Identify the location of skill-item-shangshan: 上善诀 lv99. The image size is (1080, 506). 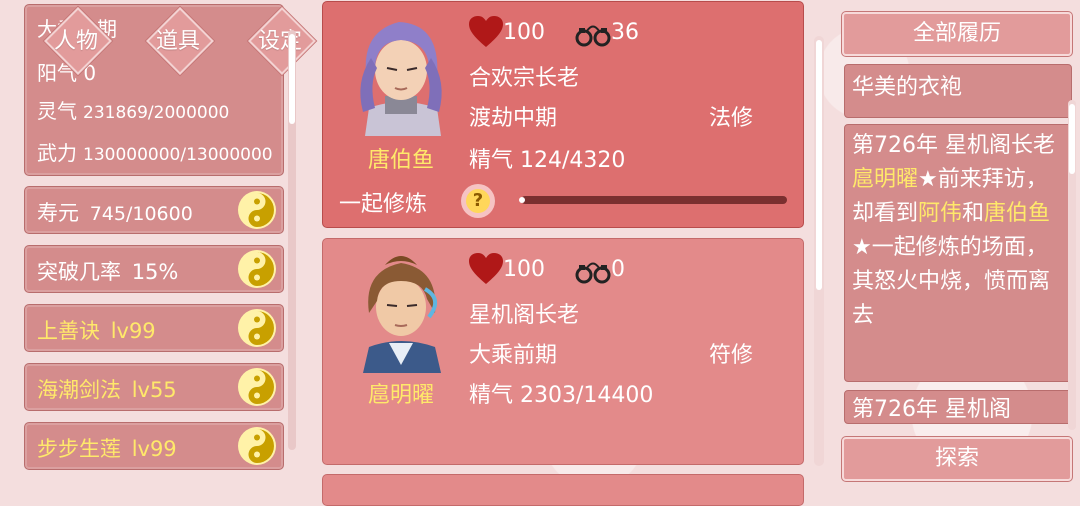
(154, 328).